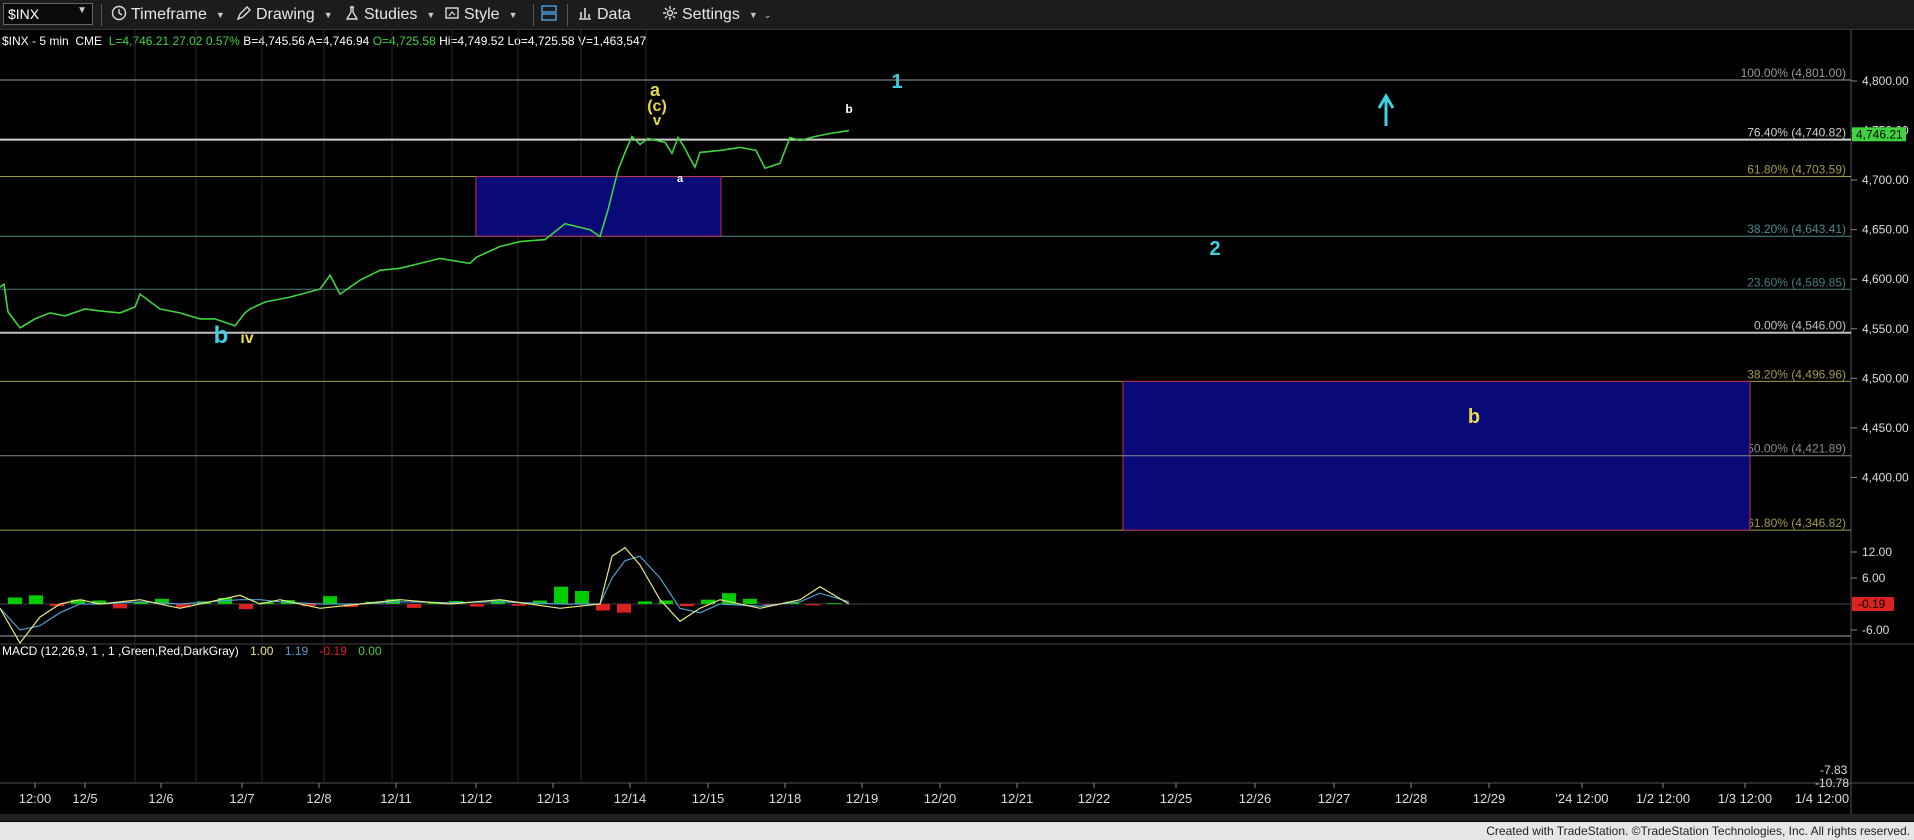 This screenshot has width=1914, height=840. I want to click on time-tick-label: '24 12:00, so click(1581, 798).